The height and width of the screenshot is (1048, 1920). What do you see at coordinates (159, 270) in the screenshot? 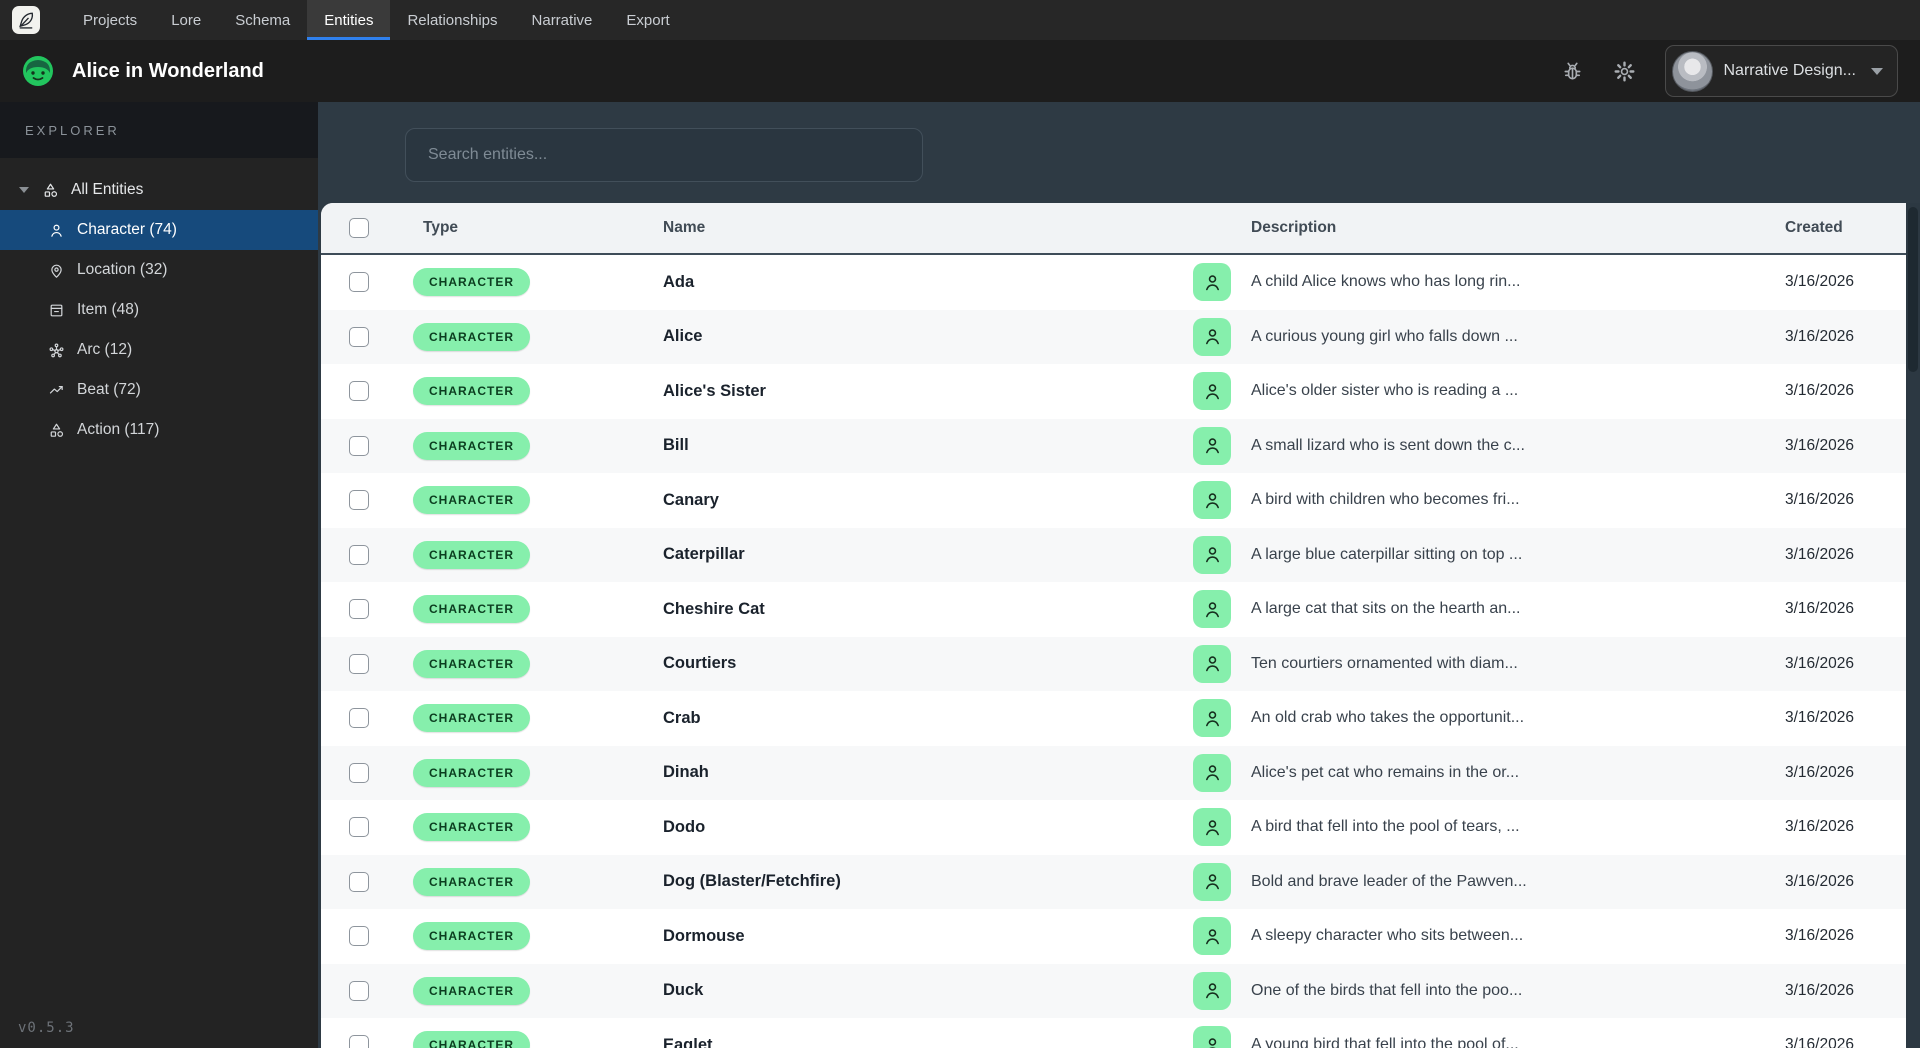
I see `sidebar-item-location-32: Location (32)` at bounding box center [159, 270].